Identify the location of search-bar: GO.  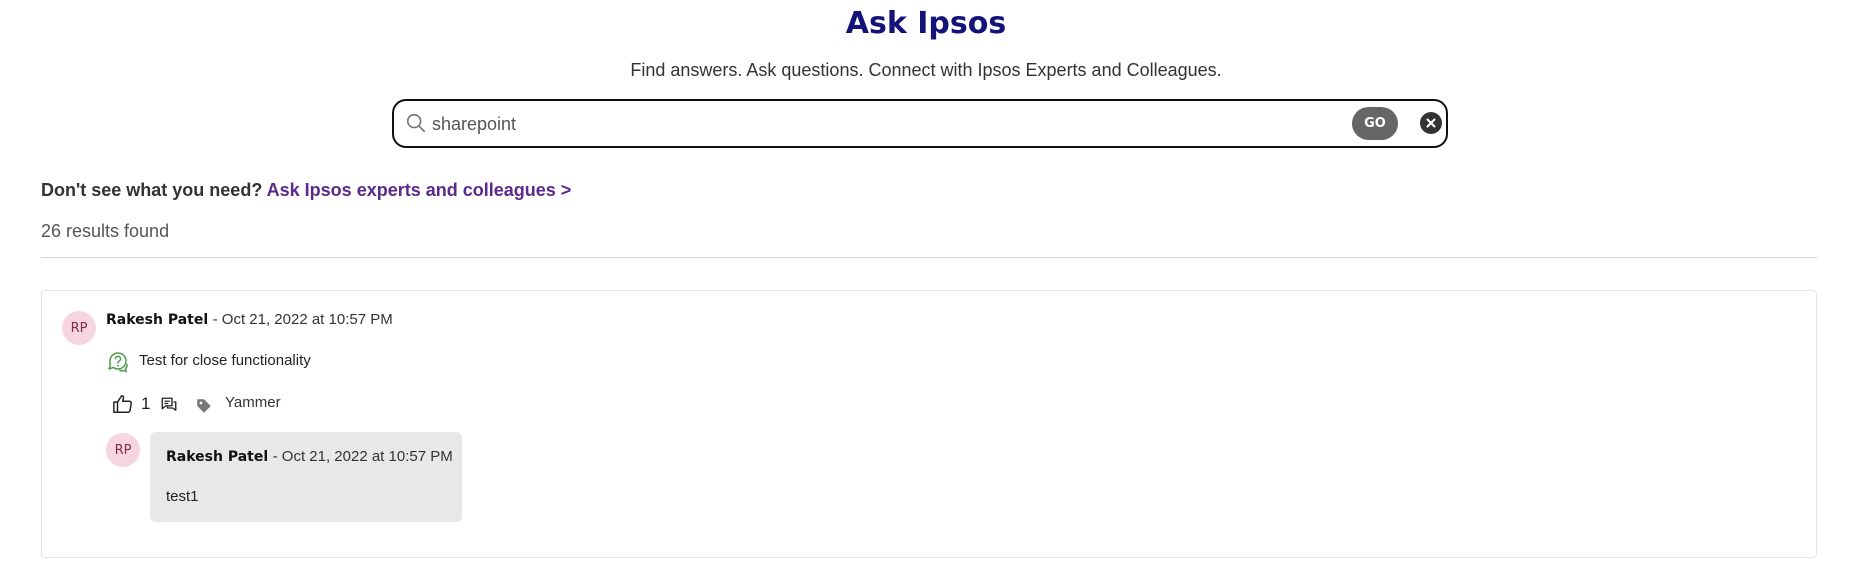
(920, 123).